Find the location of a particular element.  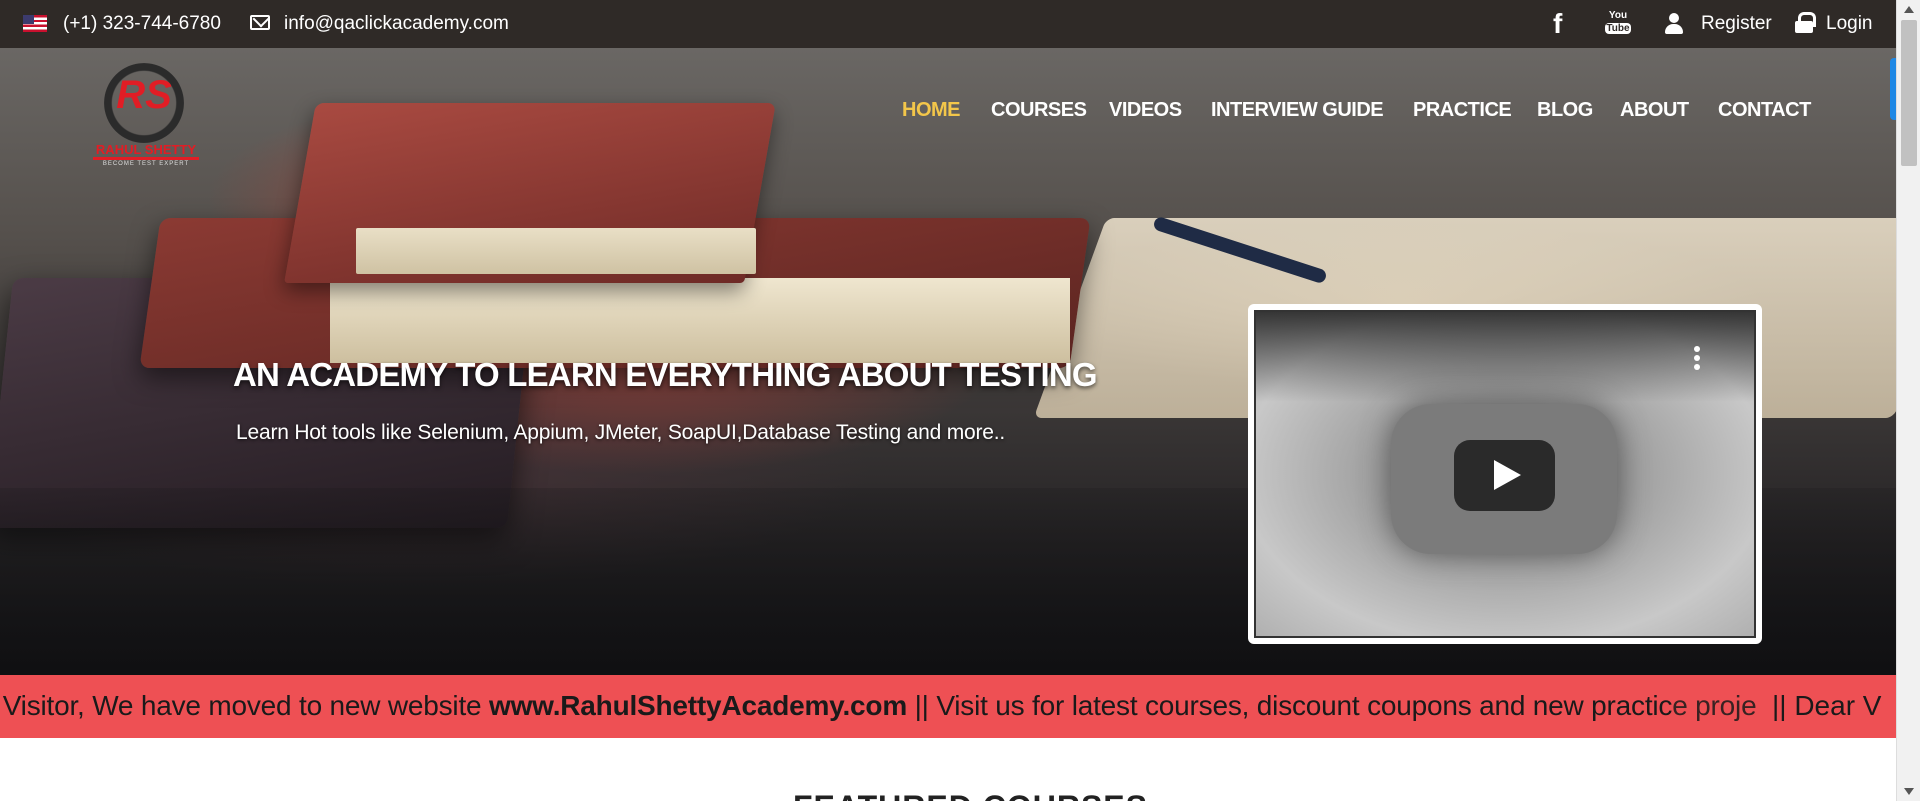

play-icon is located at coordinates (1504, 475).